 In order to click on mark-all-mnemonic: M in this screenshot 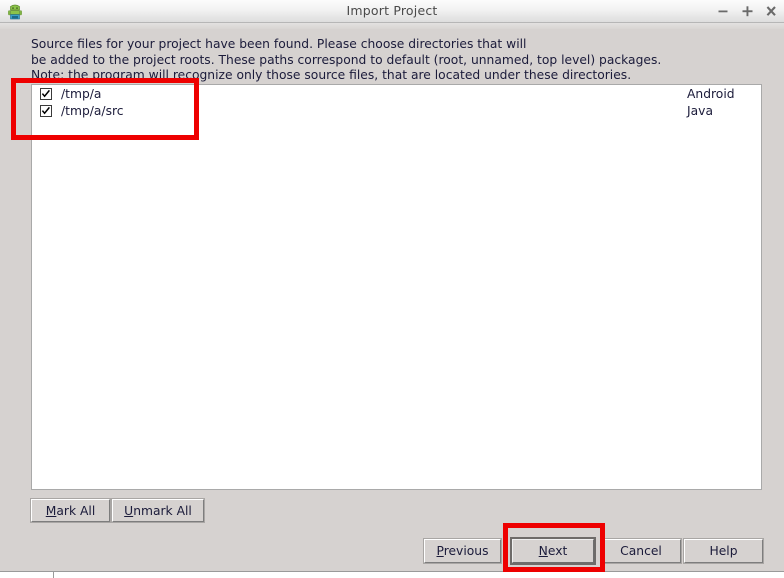, I will do `click(51, 510)`.